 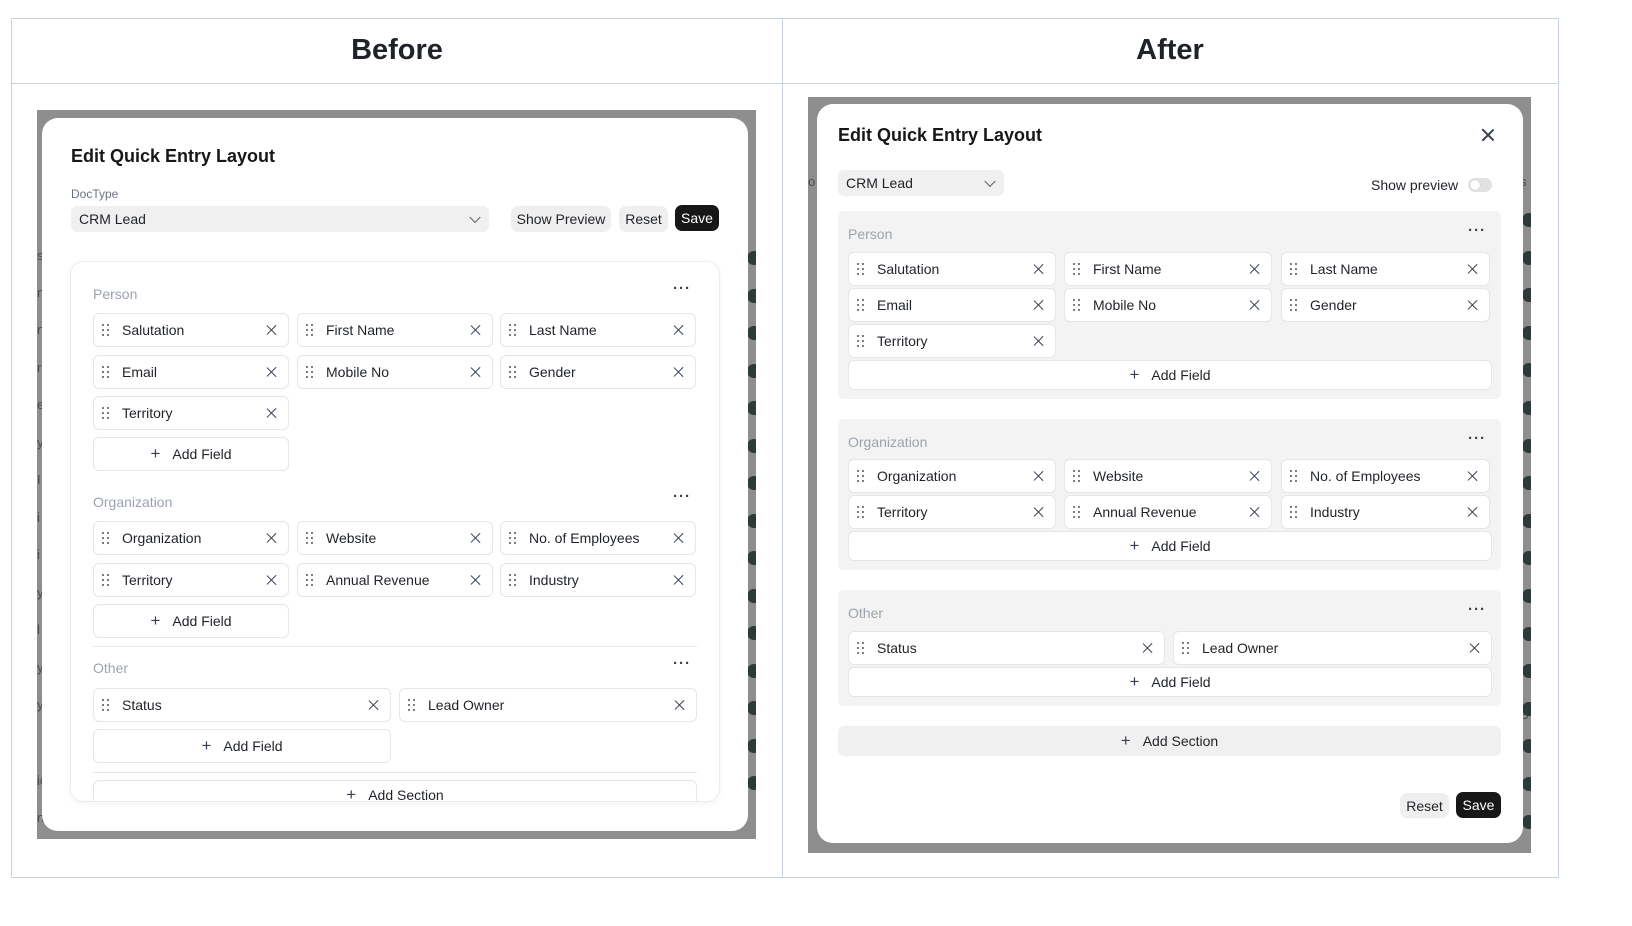 What do you see at coordinates (561, 219) in the screenshot?
I see `show-preview-button: Show Preview` at bounding box center [561, 219].